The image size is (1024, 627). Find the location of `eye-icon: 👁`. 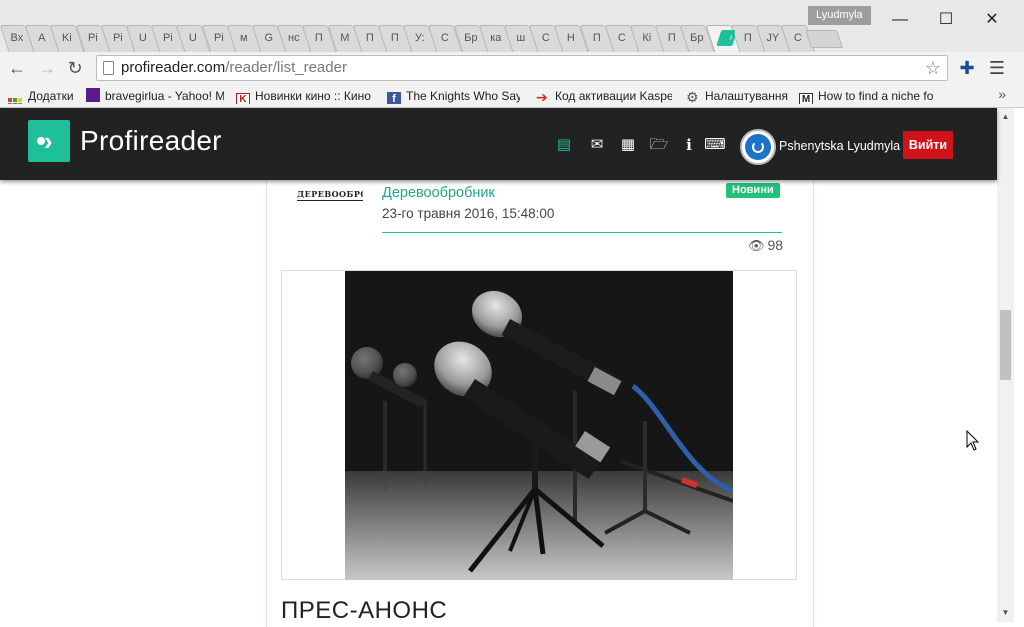

eye-icon: 👁 is located at coordinates (756, 245).